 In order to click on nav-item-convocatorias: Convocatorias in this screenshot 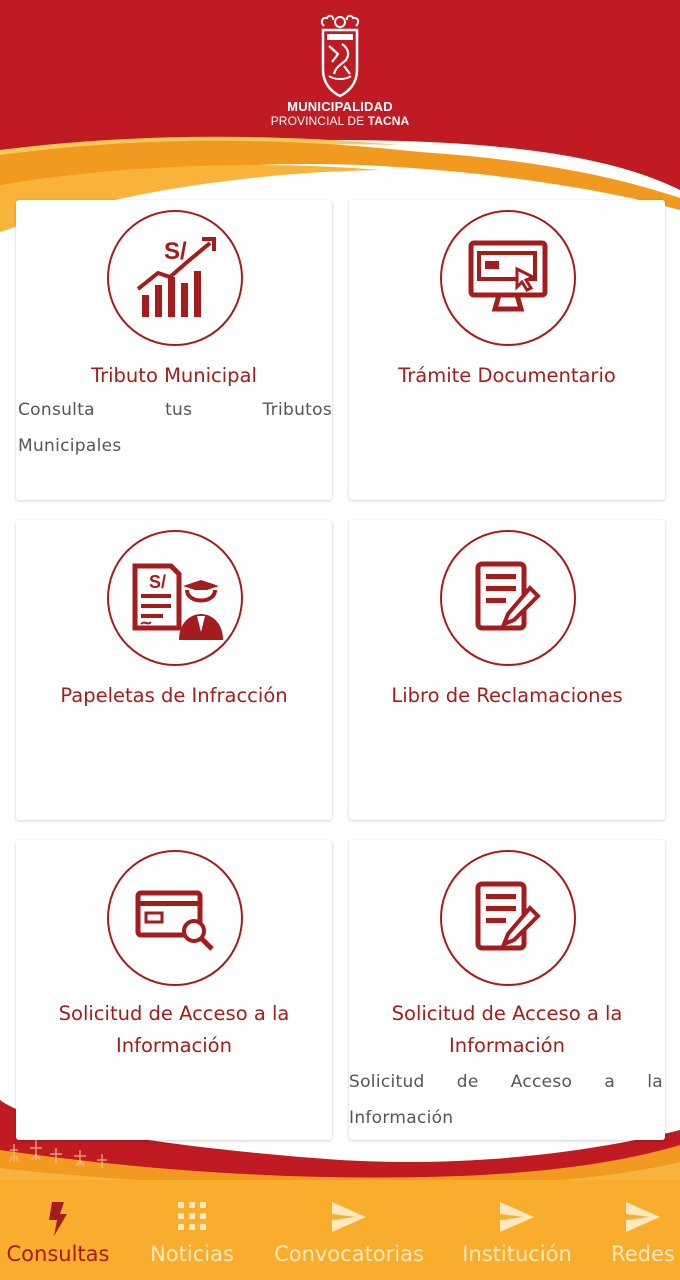, I will do `click(349, 1230)`.